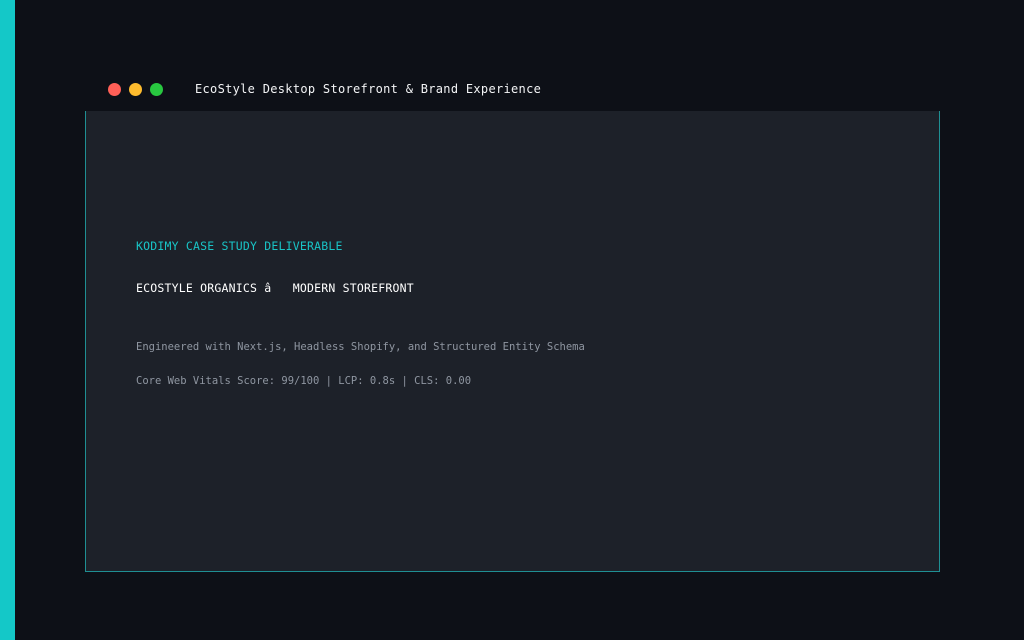  I want to click on page-headline: ECOSTYLE ORGANICS â MODERN STOREFRONT, so click(275, 288).